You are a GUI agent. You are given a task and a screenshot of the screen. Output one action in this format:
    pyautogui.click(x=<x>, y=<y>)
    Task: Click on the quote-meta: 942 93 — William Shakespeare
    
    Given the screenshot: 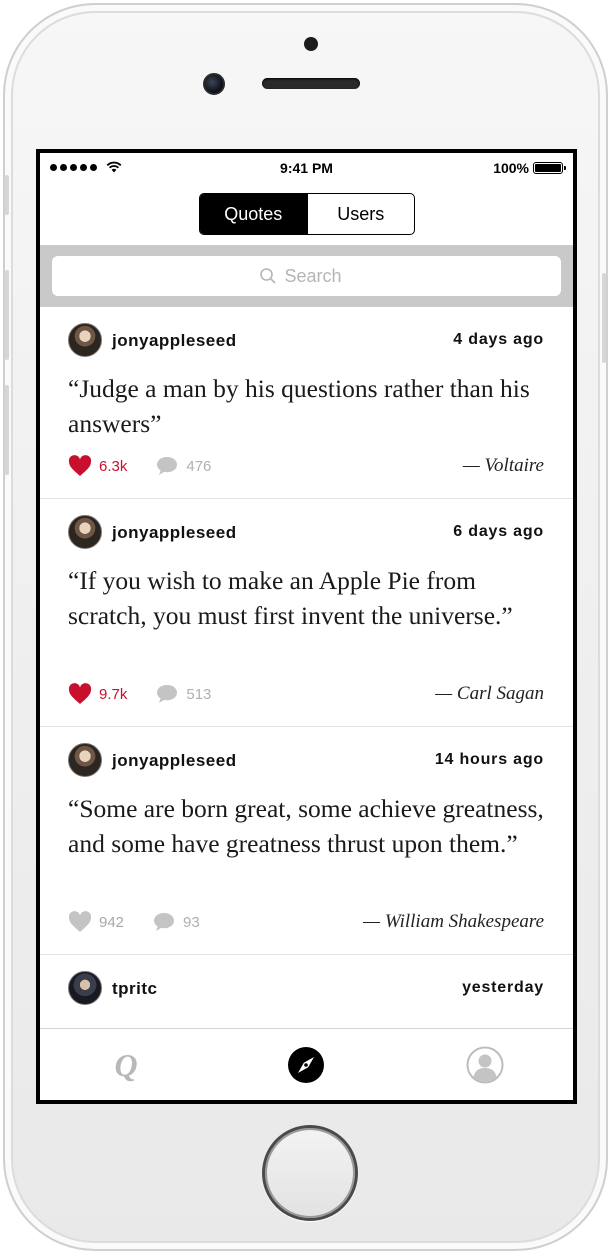 What is the action you would take?
    pyautogui.click(x=306, y=922)
    